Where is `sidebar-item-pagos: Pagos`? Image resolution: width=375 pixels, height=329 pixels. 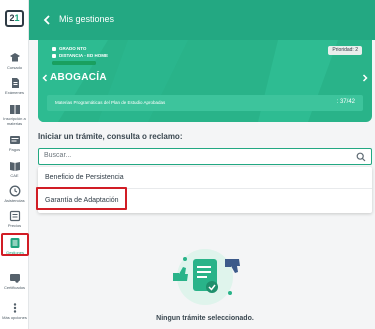
sidebar-item-pagos: Pagos is located at coordinates (14, 143).